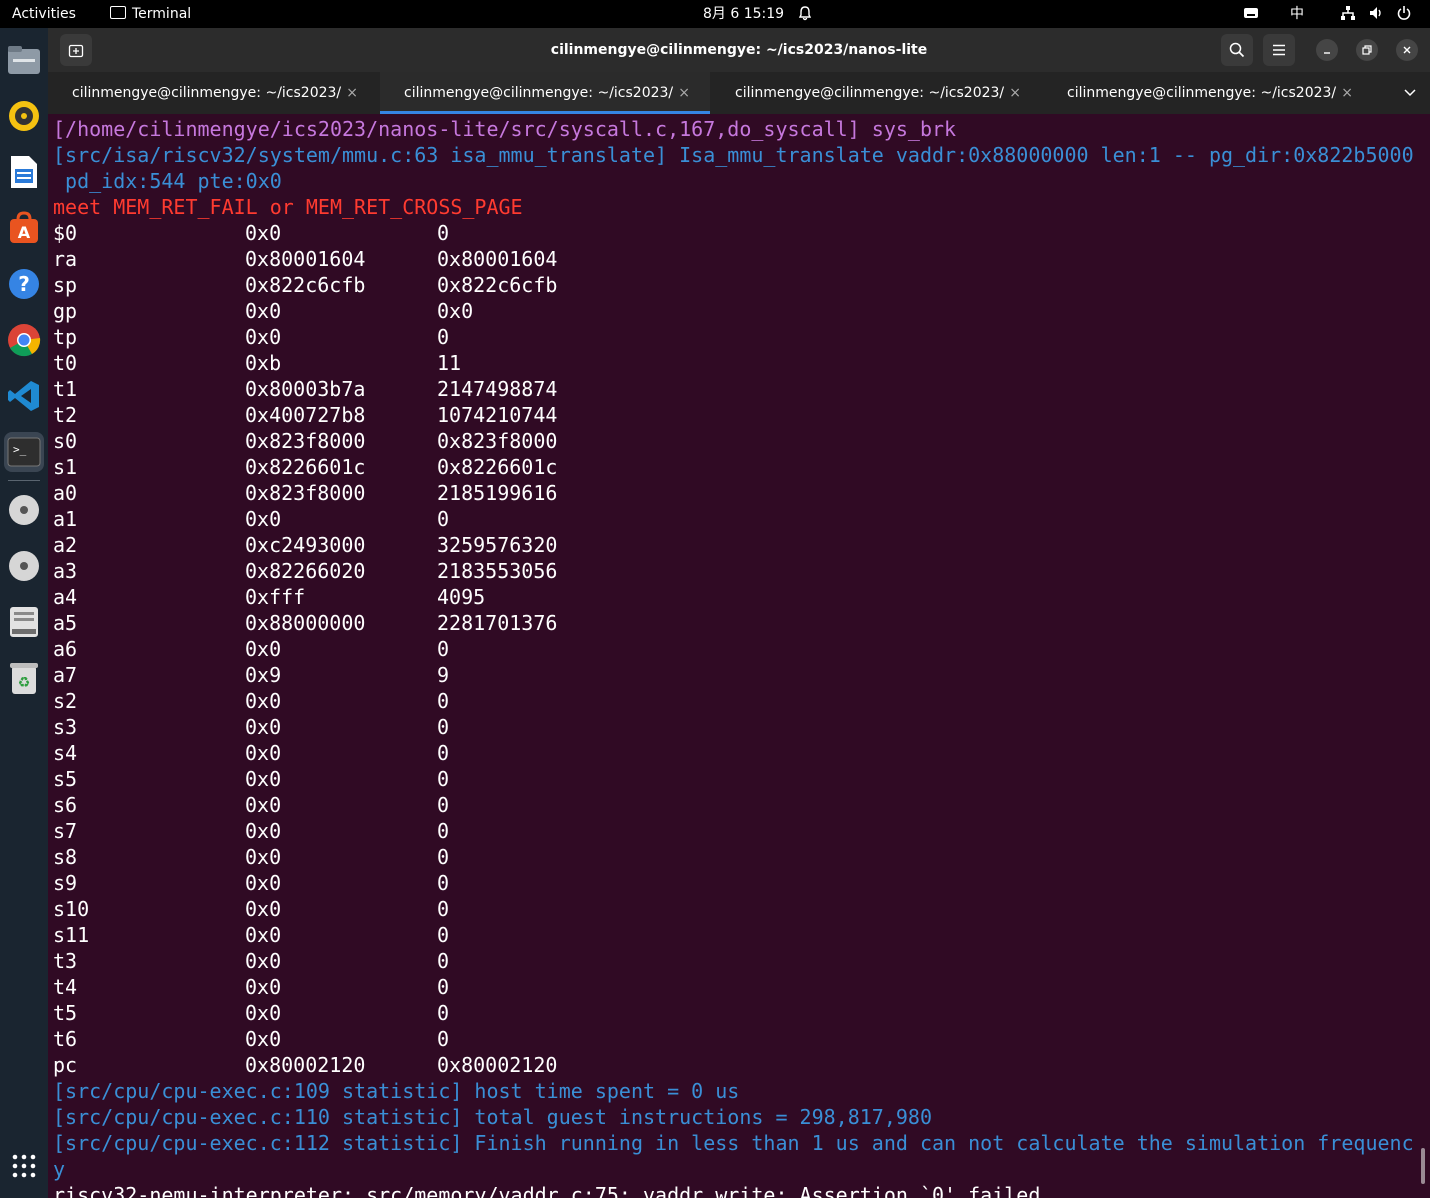 This screenshot has width=1430, height=1198. What do you see at coordinates (1327, 50) in the screenshot?
I see `minimize-icon` at bounding box center [1327, 50].